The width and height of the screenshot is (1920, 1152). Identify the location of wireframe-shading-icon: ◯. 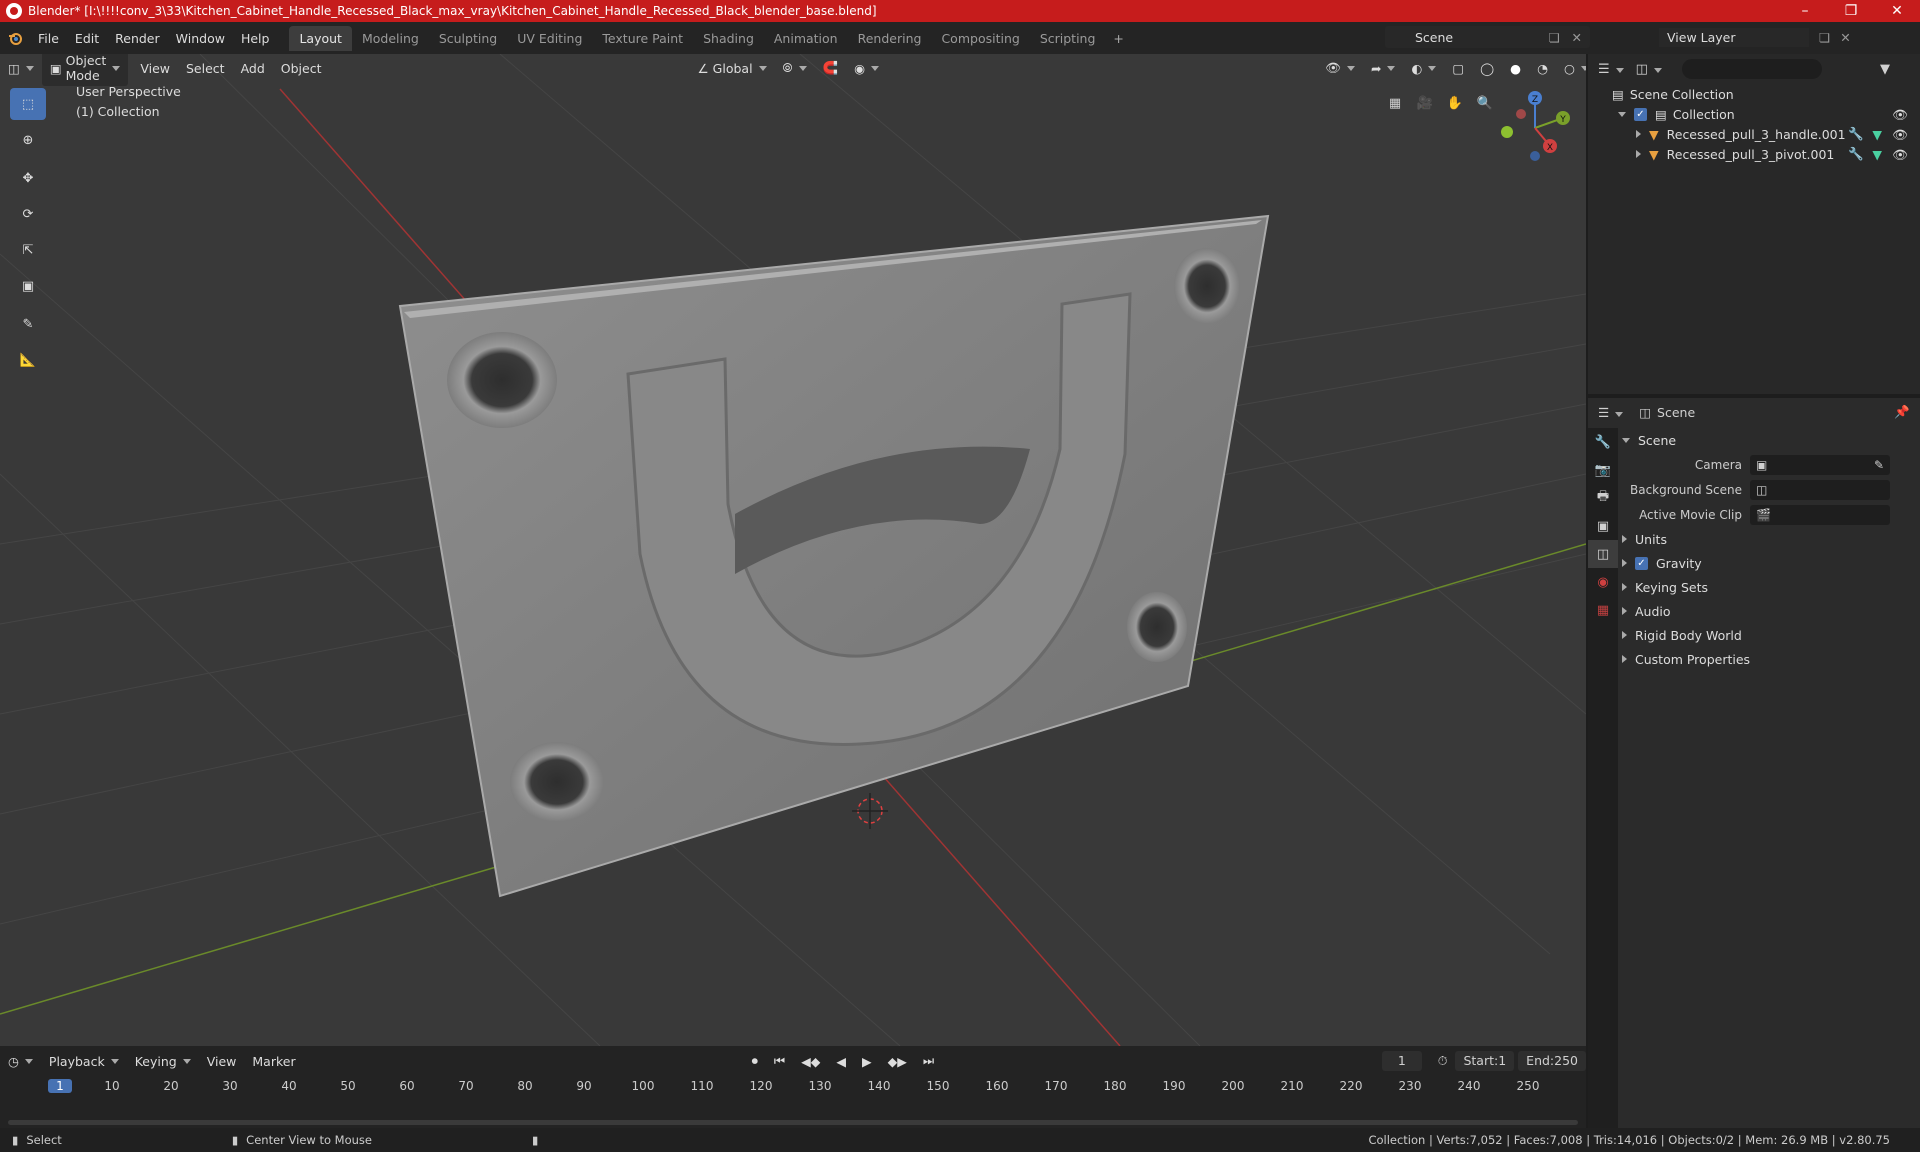
(1487, 68).